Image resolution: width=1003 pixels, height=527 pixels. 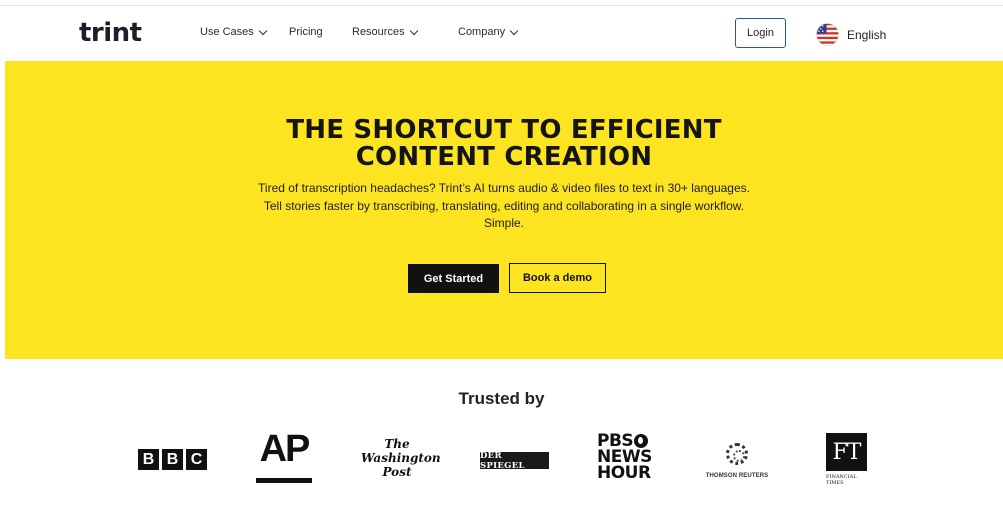 What do you see at coordinates (641, 441) in the screenshot?
I see `pbs-head-icon` at bounding box center [641, 441].